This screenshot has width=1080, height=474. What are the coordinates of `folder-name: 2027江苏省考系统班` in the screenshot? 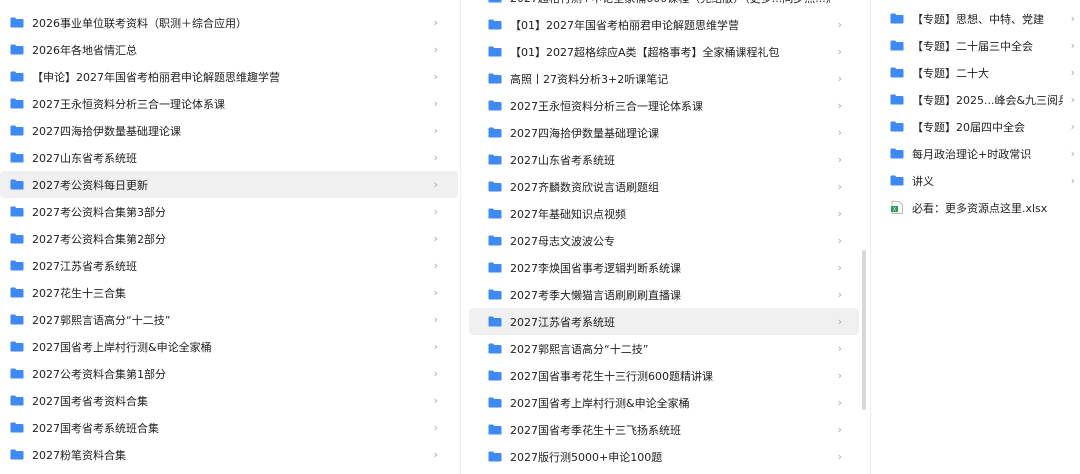 It's located at (84, 266).